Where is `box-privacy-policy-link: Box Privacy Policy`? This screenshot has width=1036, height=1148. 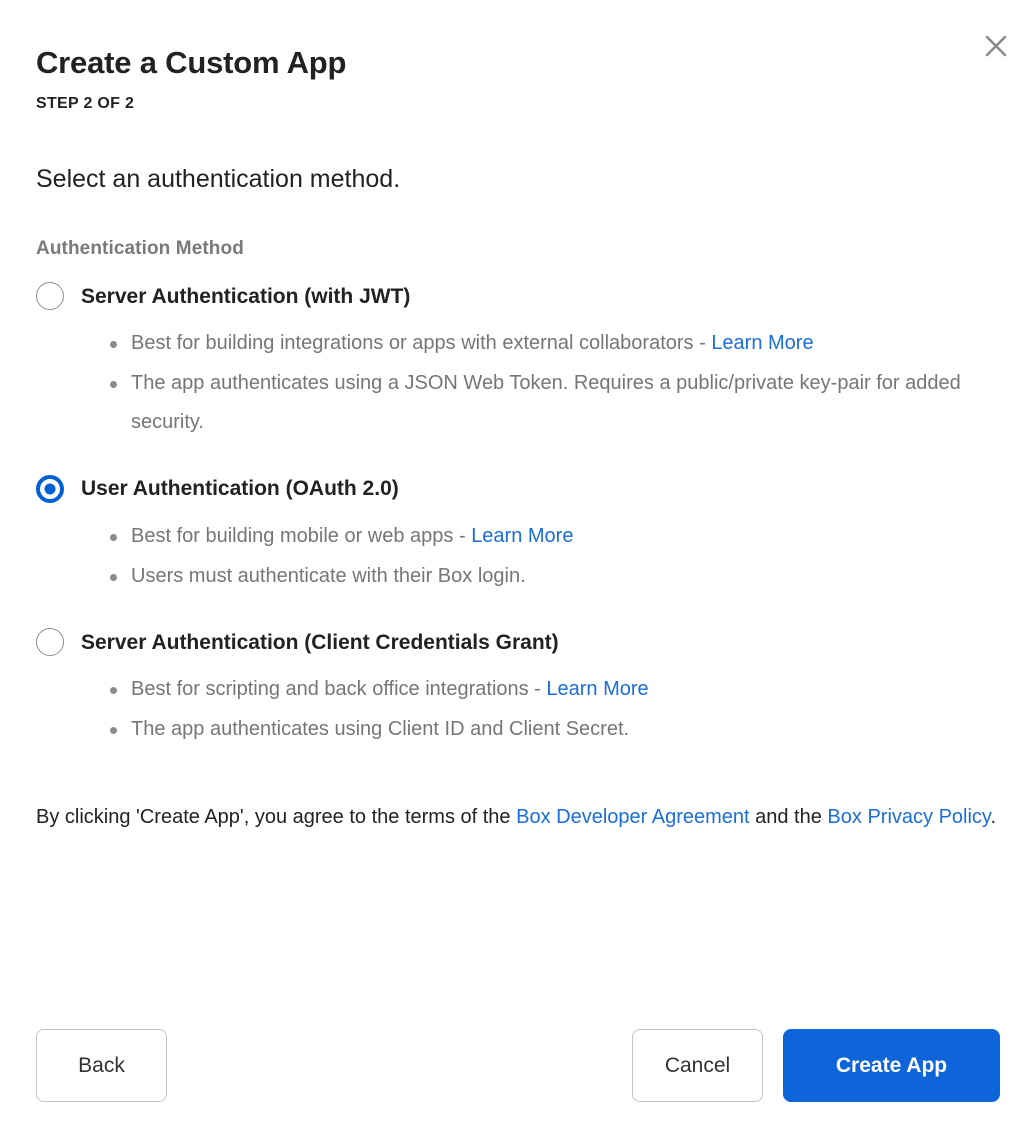
box-privacy-policy-link: Box Privacy Policy is located at coordinates (908, 817).